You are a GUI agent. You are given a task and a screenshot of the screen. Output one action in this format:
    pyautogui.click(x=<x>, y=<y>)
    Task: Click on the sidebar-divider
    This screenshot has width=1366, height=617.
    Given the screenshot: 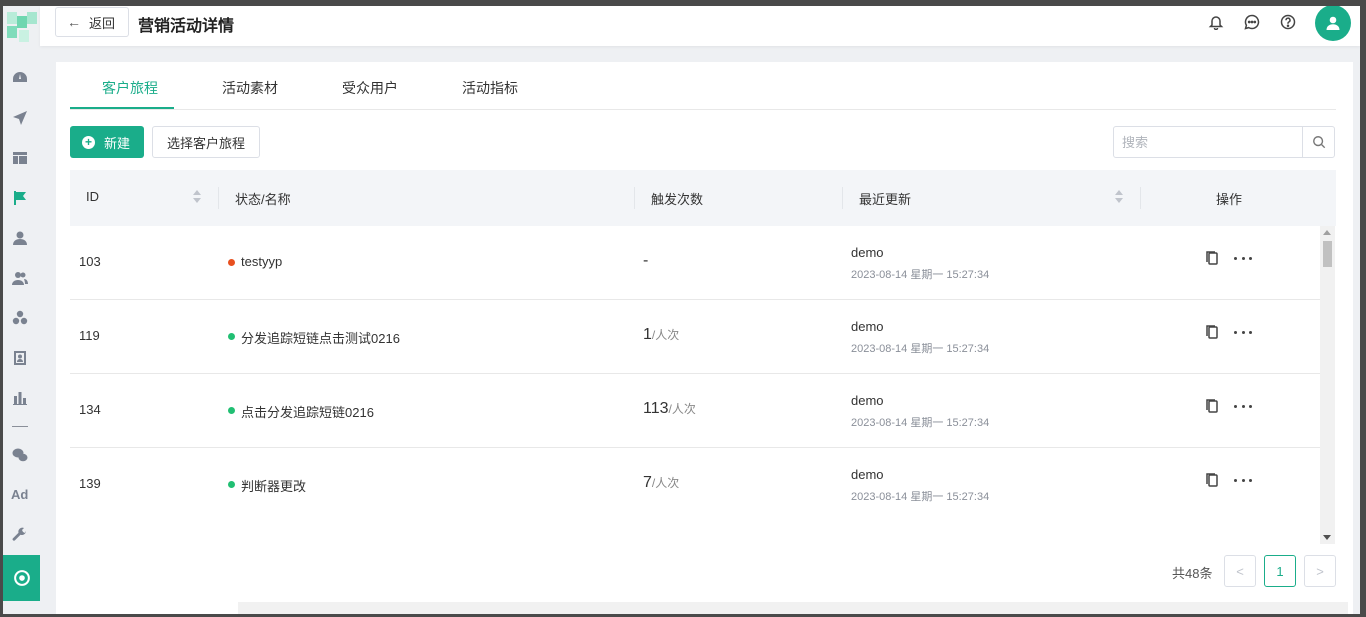 What is the action you would take?
    pyautogui.click(x=20, y=426)
    